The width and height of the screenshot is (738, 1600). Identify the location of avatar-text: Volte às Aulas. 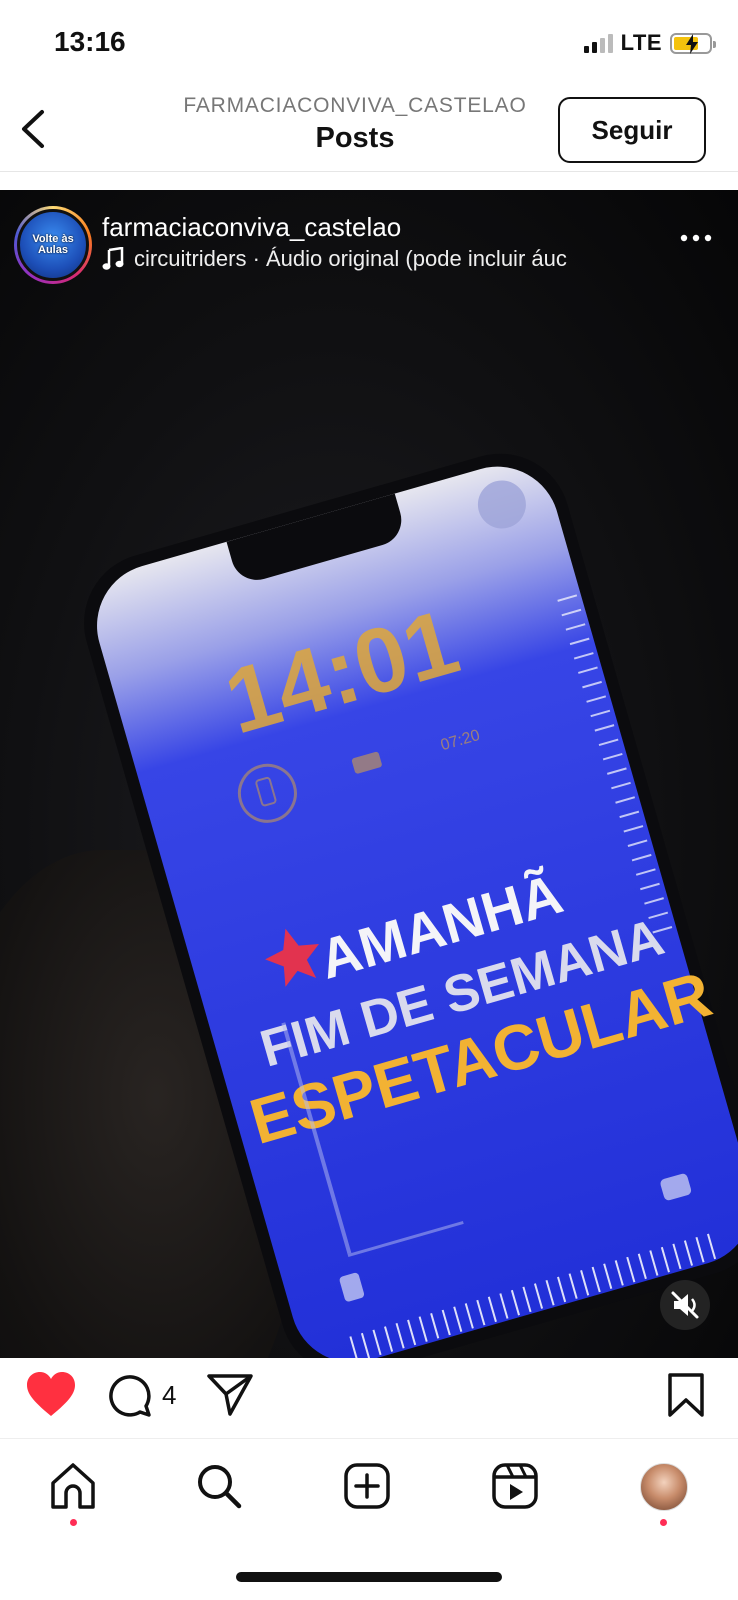
(53, 244).